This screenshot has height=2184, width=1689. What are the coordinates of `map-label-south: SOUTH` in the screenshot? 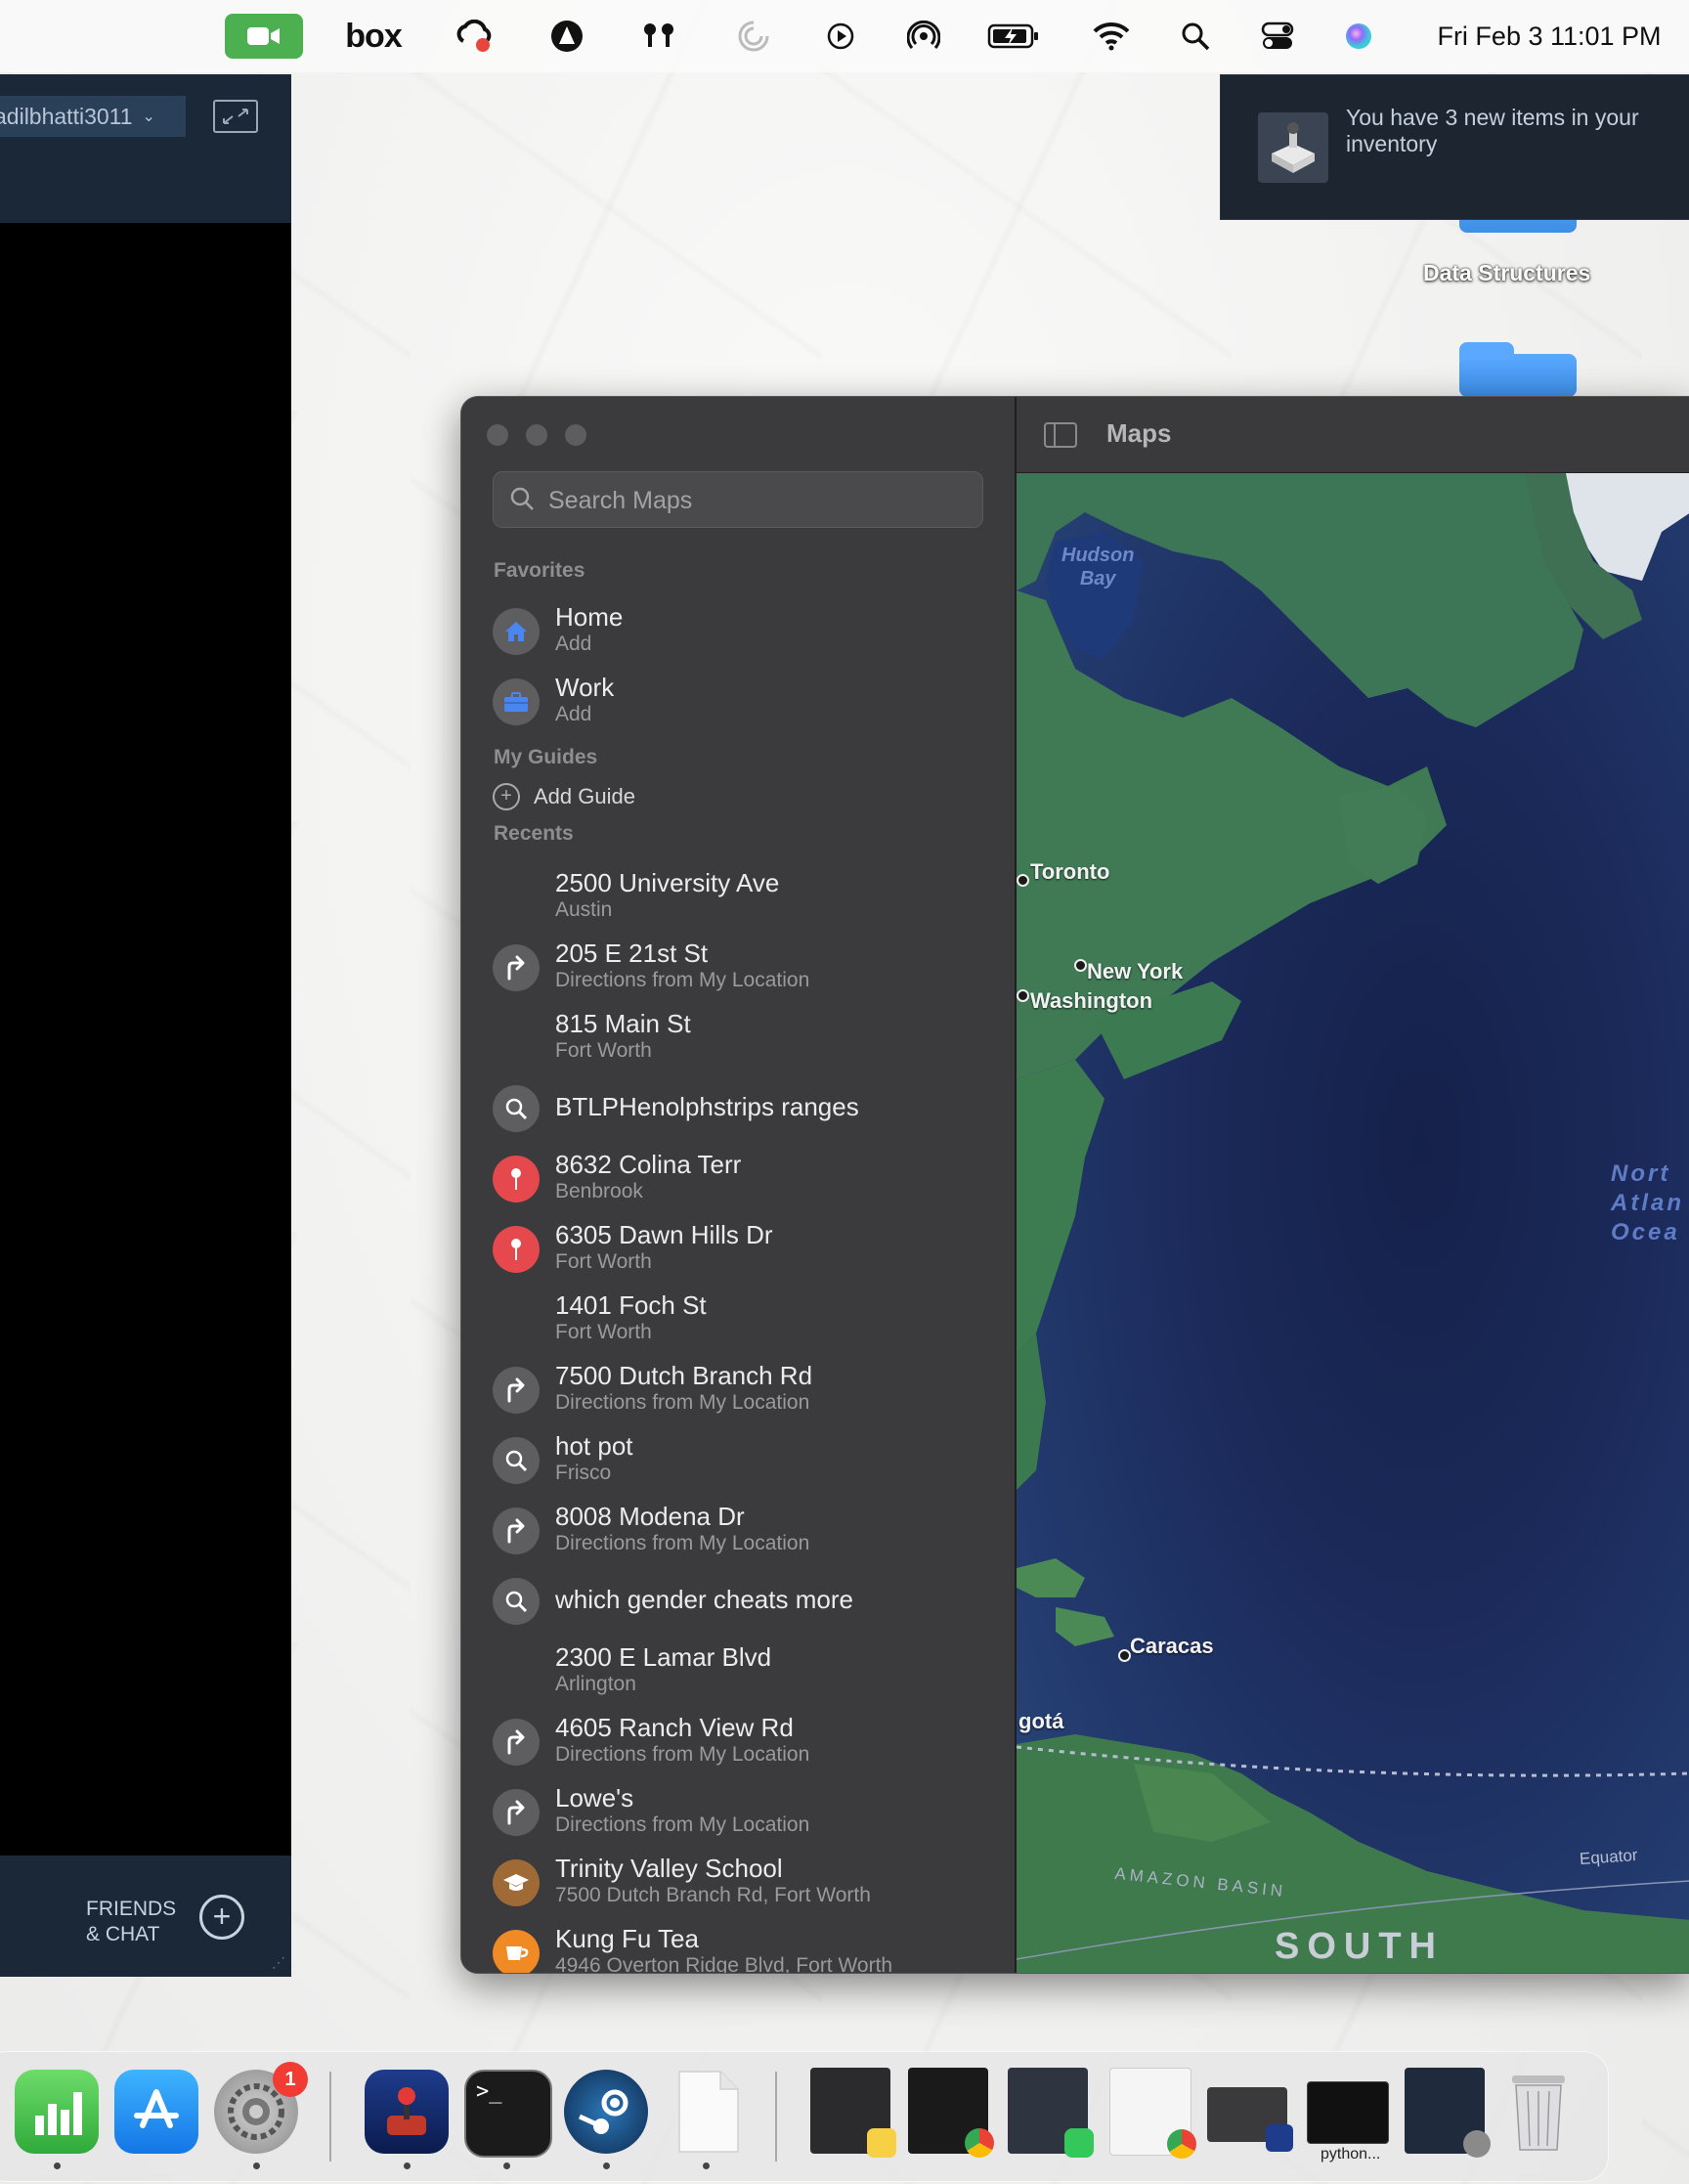 It's located at (1359, 1946).